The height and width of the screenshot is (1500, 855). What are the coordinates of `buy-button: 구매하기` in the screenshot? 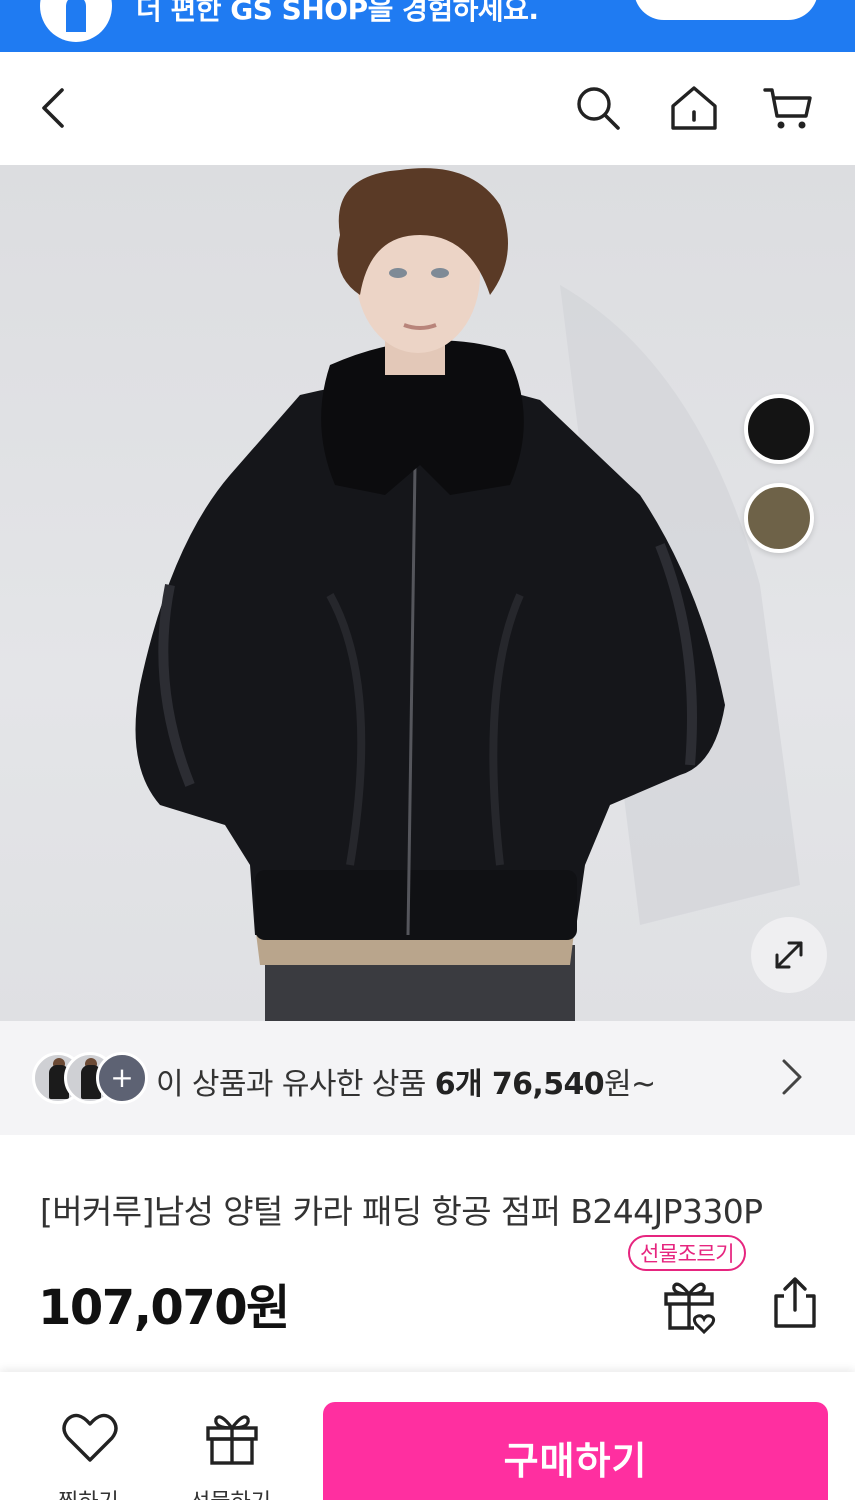 It's located at (575, 1451).